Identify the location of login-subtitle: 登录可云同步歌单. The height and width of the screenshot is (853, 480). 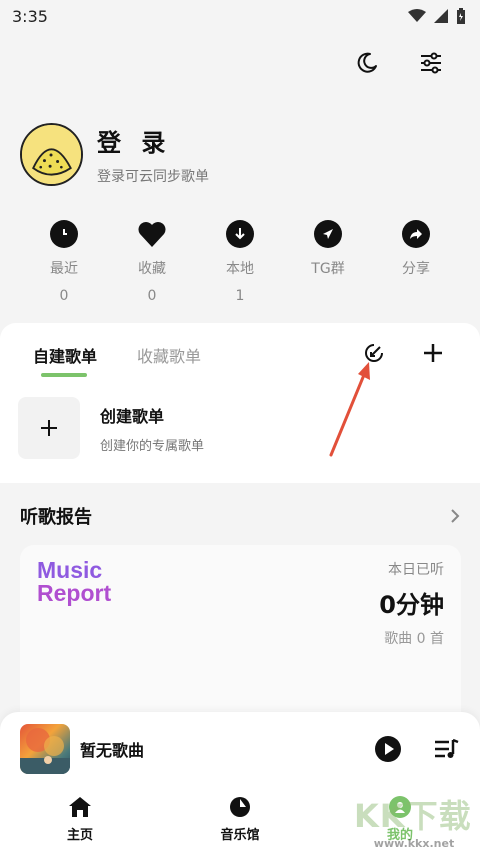
(153, 177).